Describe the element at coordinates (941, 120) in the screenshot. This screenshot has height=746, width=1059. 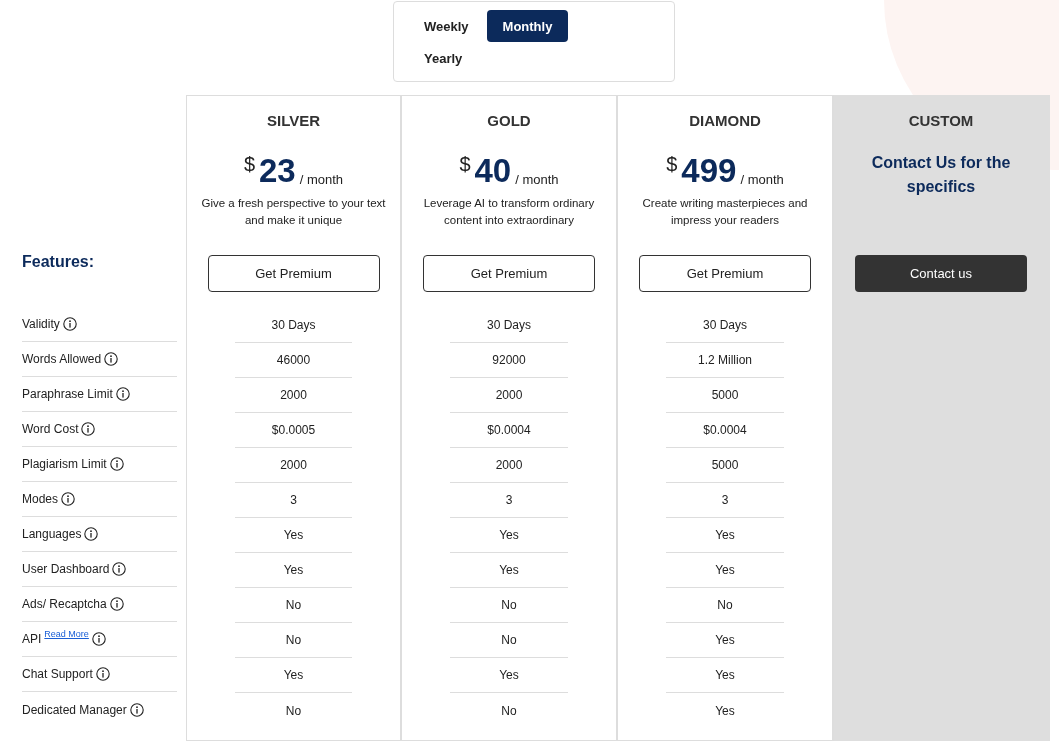
I see `plan-name: CUSTOM` at that location.